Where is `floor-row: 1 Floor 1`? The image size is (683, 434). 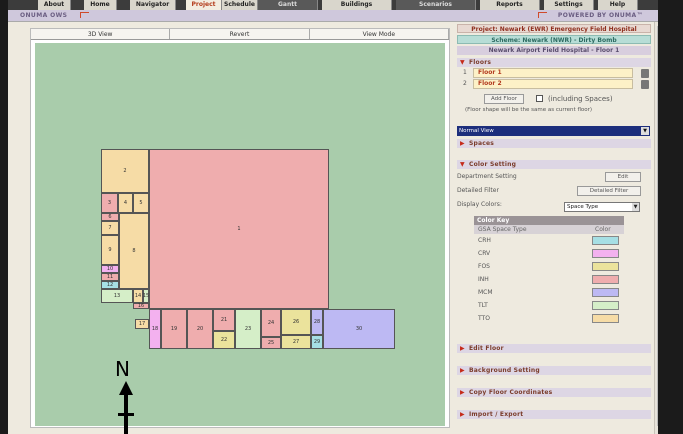 floor-row: 1 Floor 1 is located at coordinates (556, 73).